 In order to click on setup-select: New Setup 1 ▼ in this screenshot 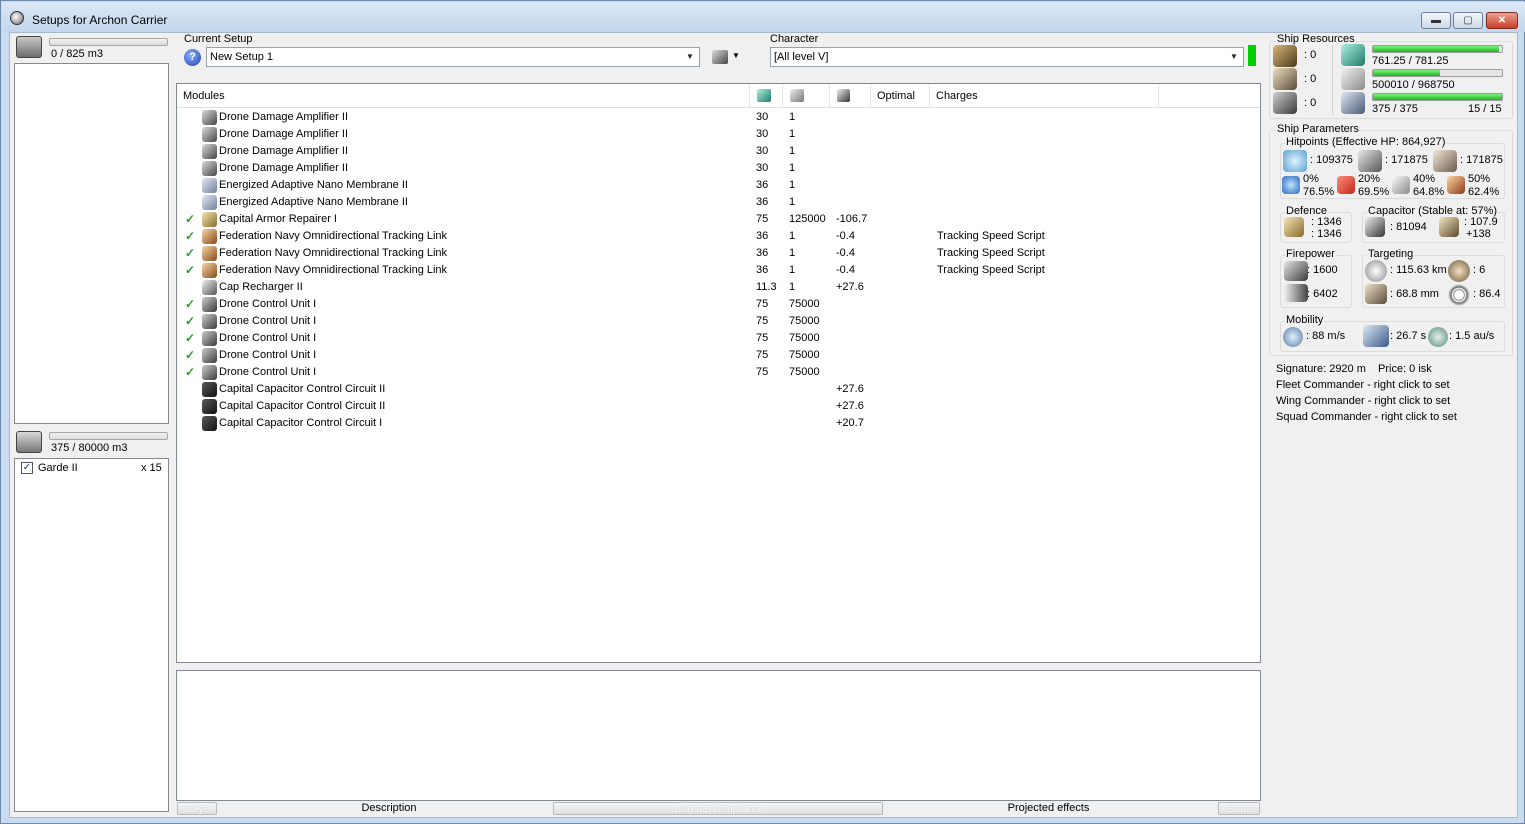, I will do `click(453, 57)`.